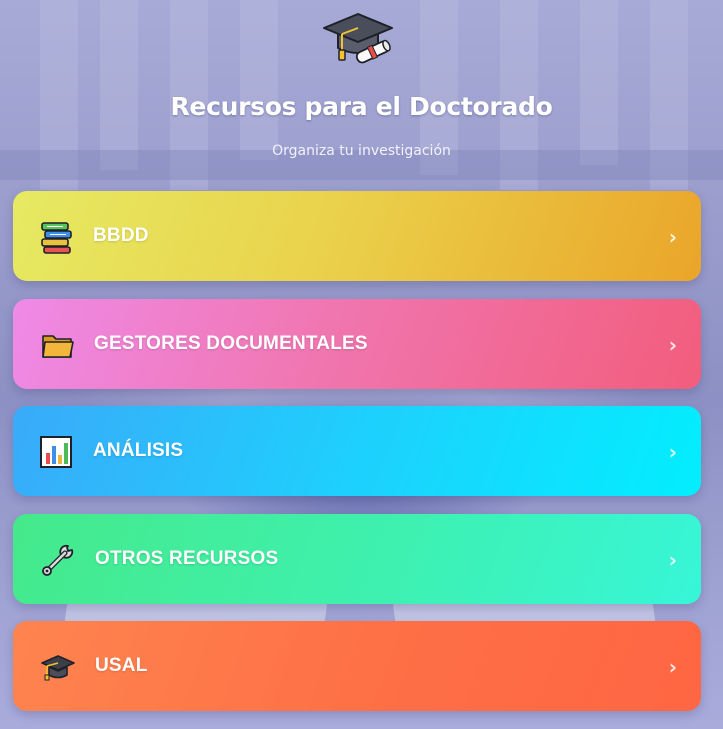  What do you see at coordinates (121, 665) in the screenshot?
I see `card-label: USAL` at bounding box center [121, 665].